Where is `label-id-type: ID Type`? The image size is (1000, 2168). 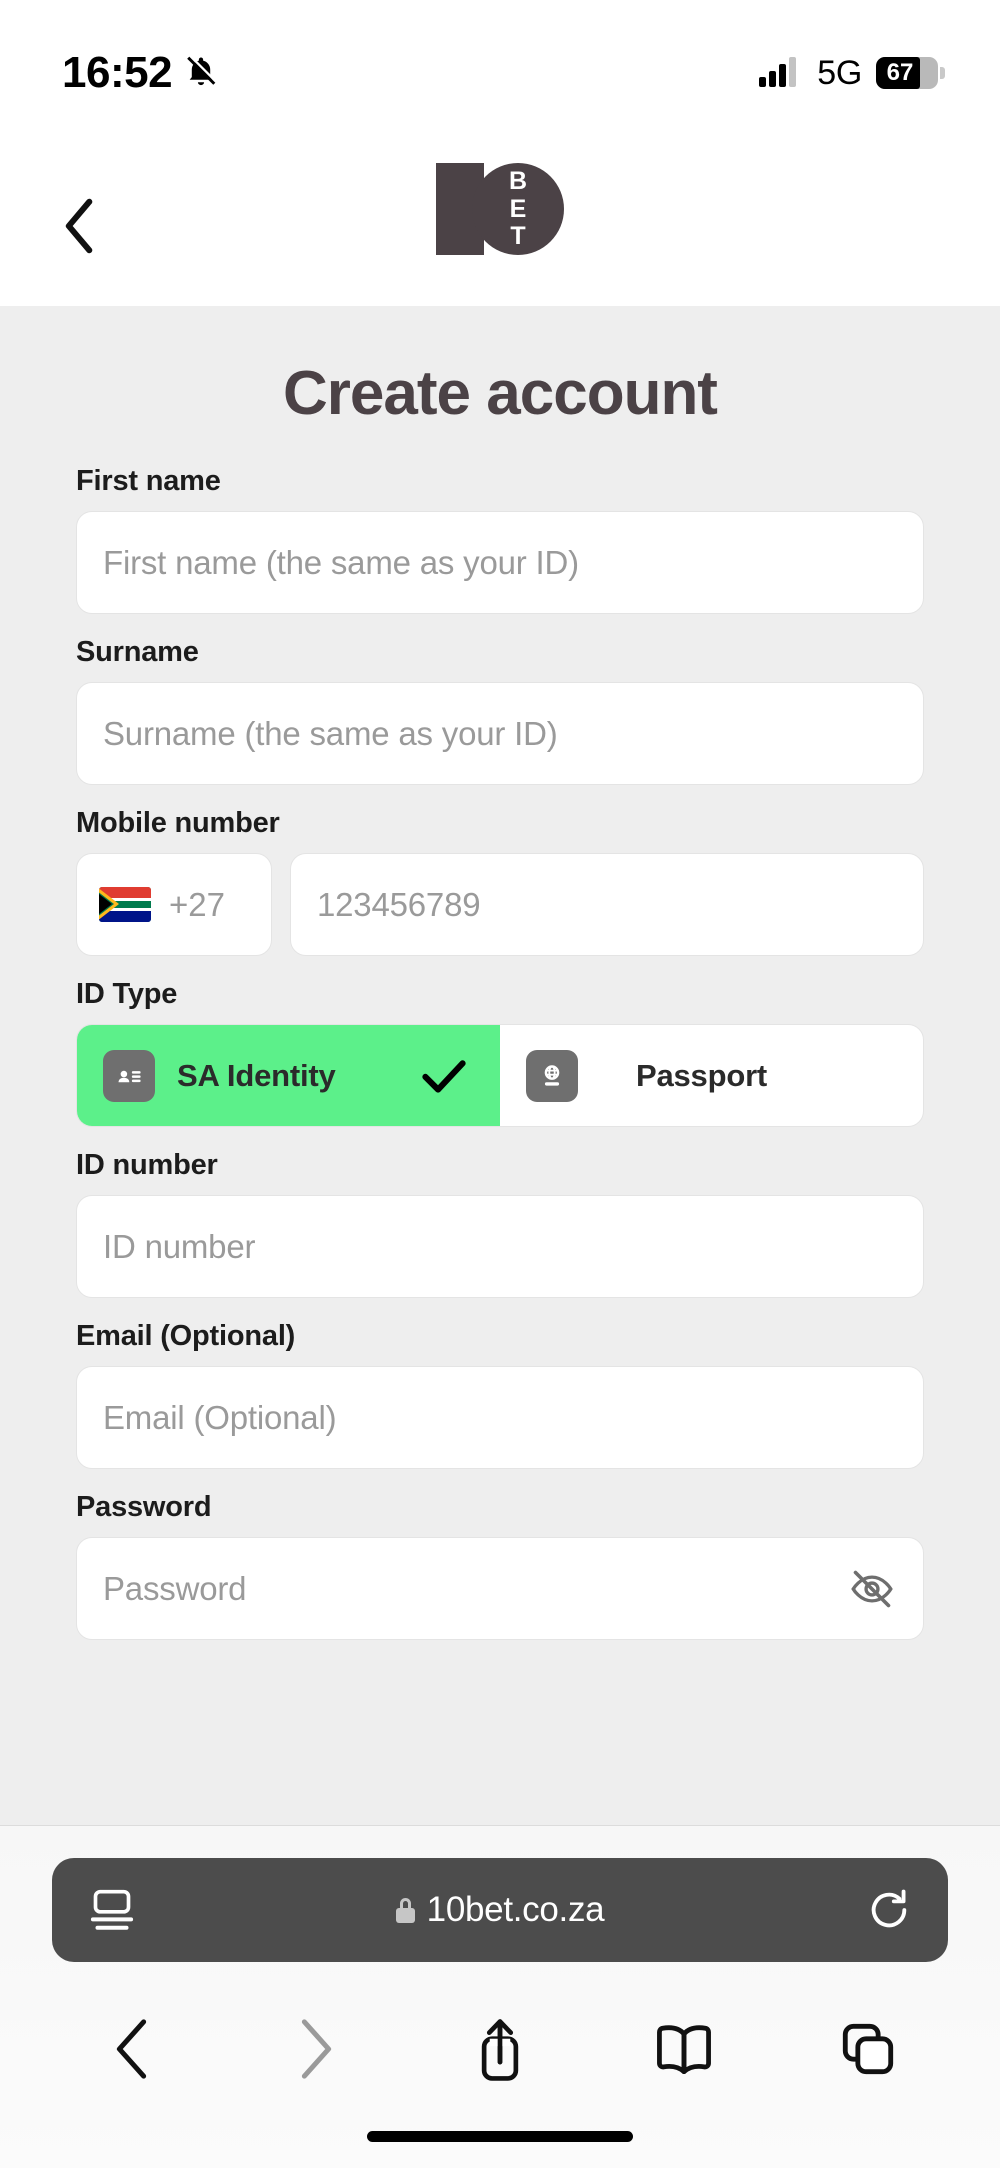
label-id-type: ID Type is located at coordinates (127, 994).